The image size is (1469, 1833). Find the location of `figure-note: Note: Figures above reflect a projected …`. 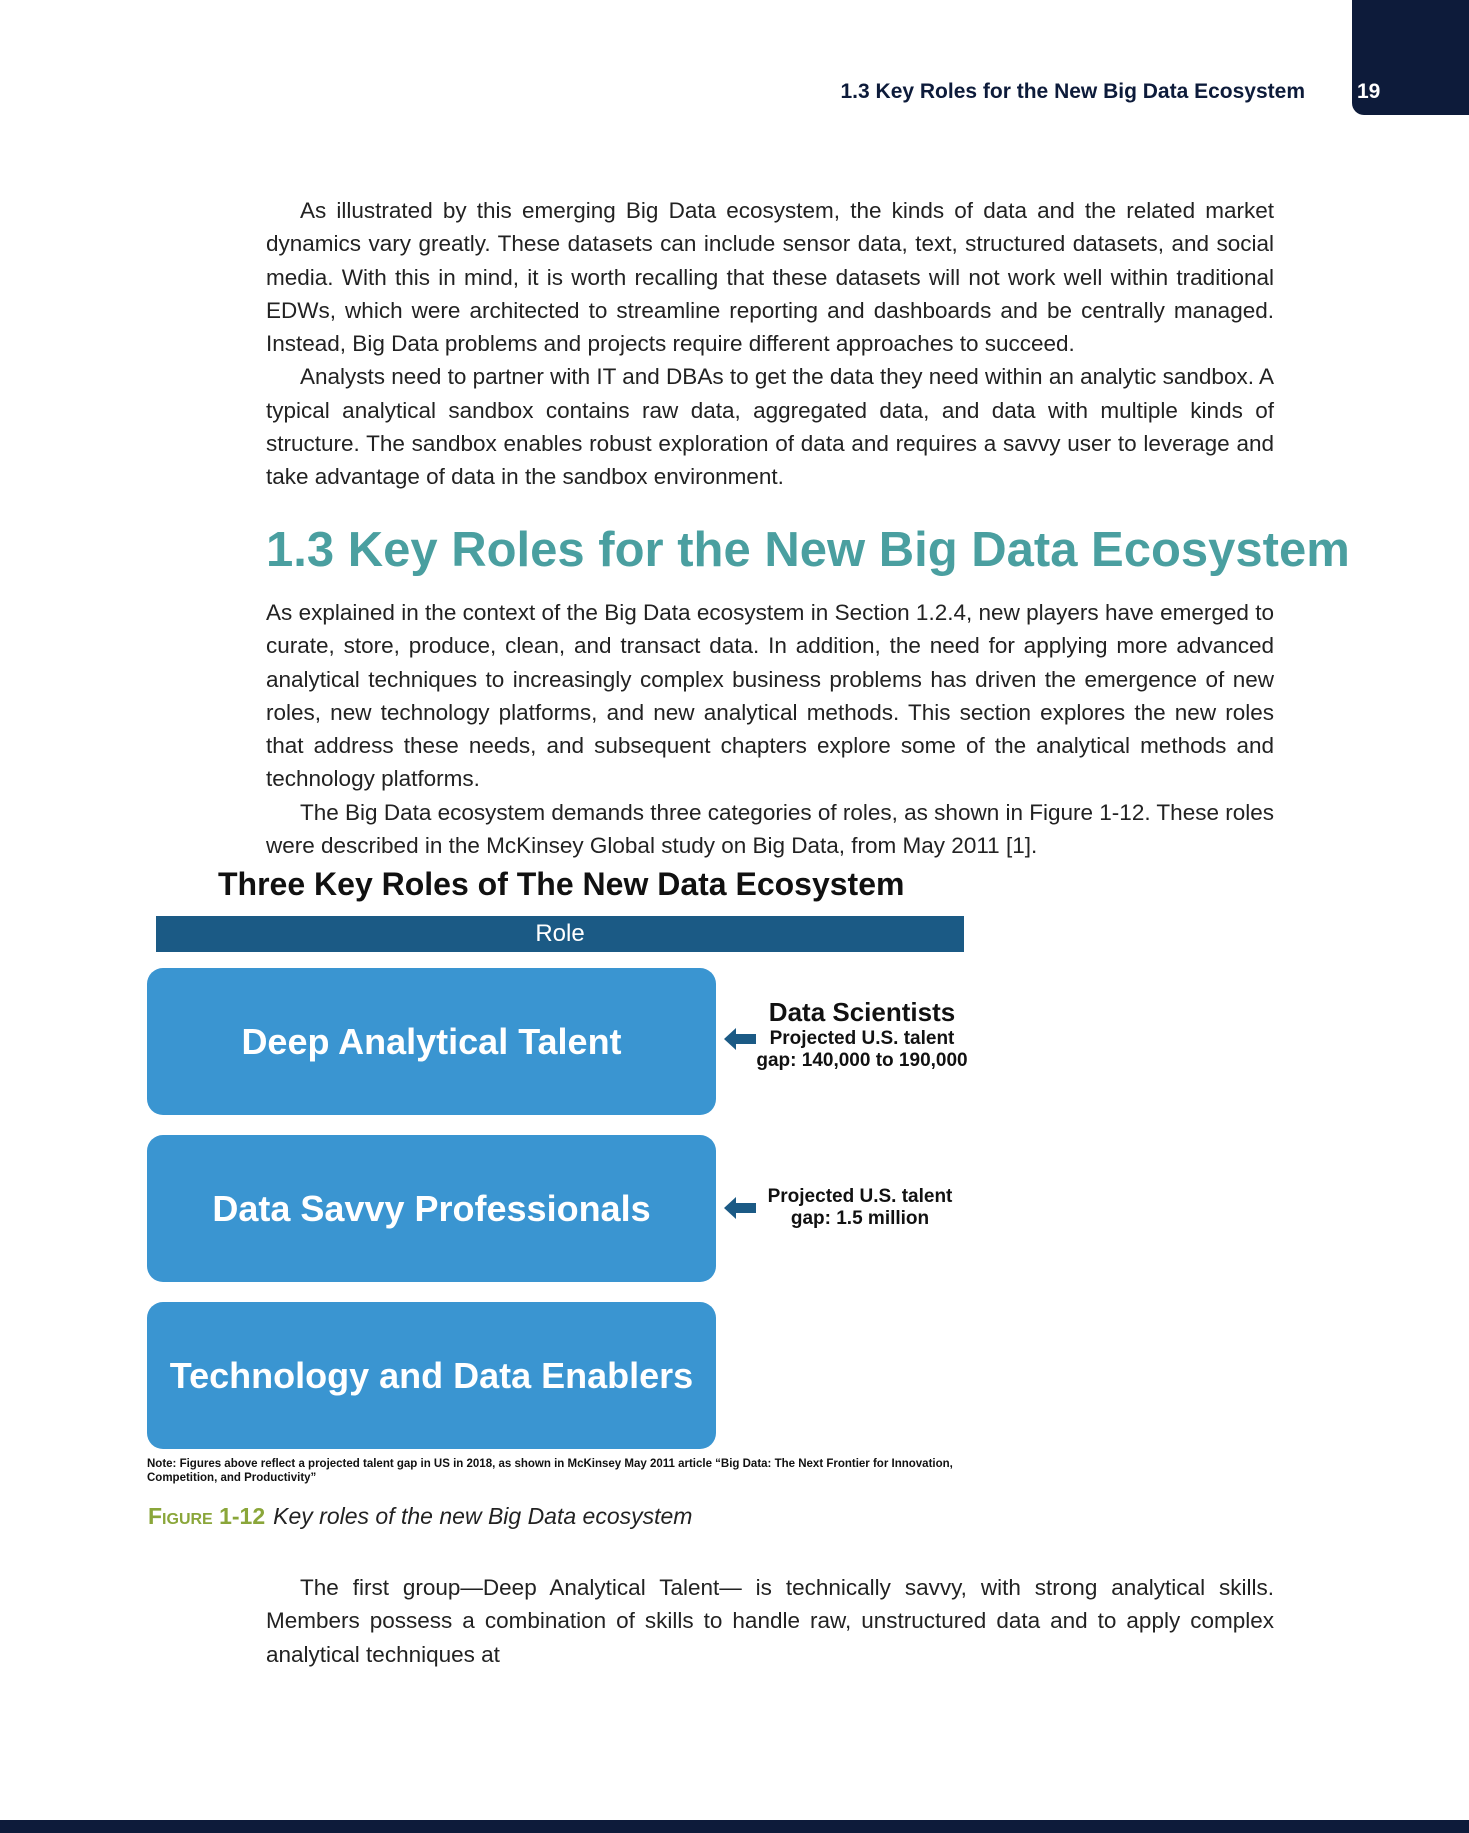

figure-note: Note: Figures above reflect a projected … is located at coordinates (550, 1471).